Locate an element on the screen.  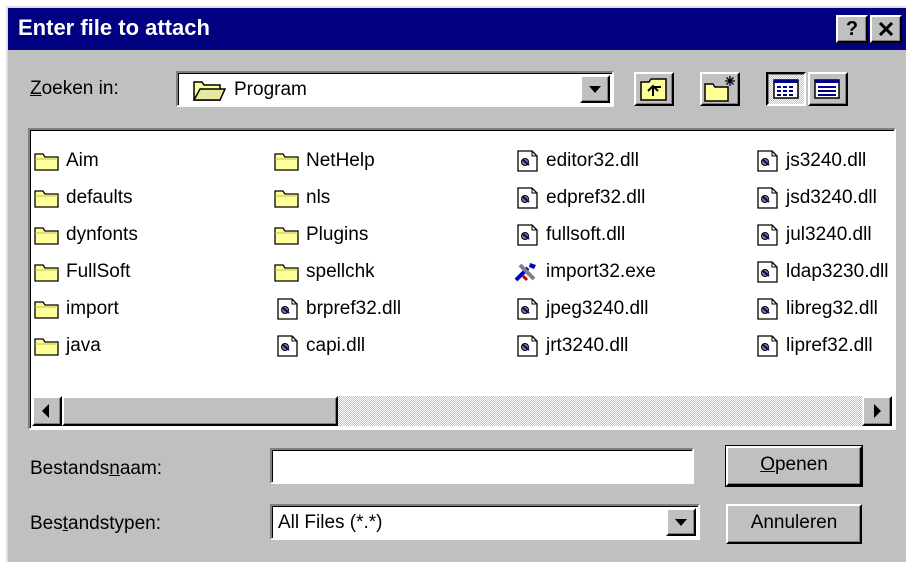
folder-item: defaults is located at coordinates (86, 197).